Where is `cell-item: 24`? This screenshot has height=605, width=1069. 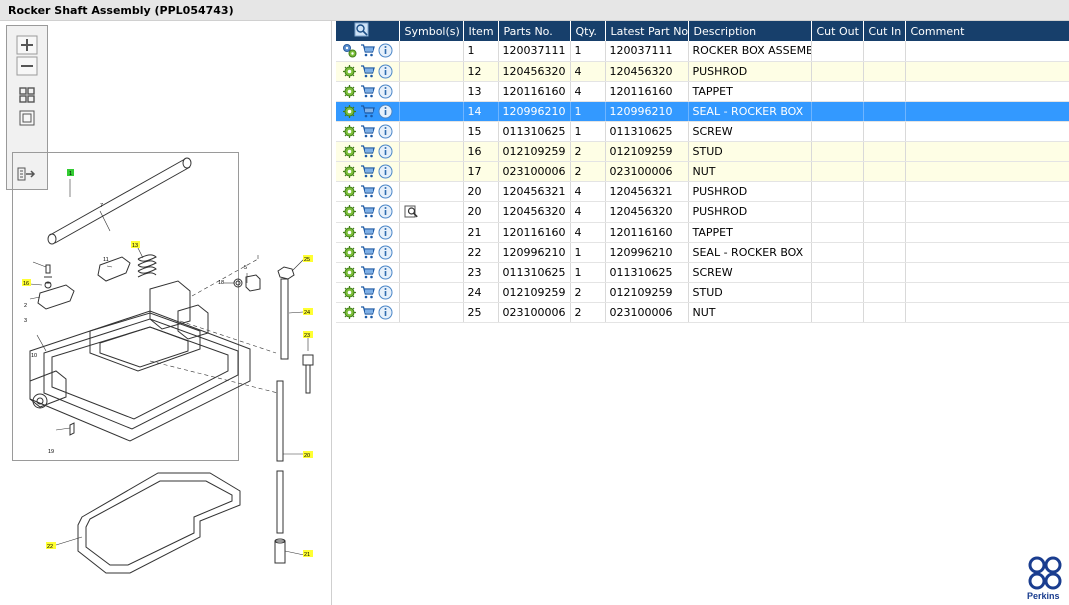
cell-item: 24 is located at coordinates (481, 292).